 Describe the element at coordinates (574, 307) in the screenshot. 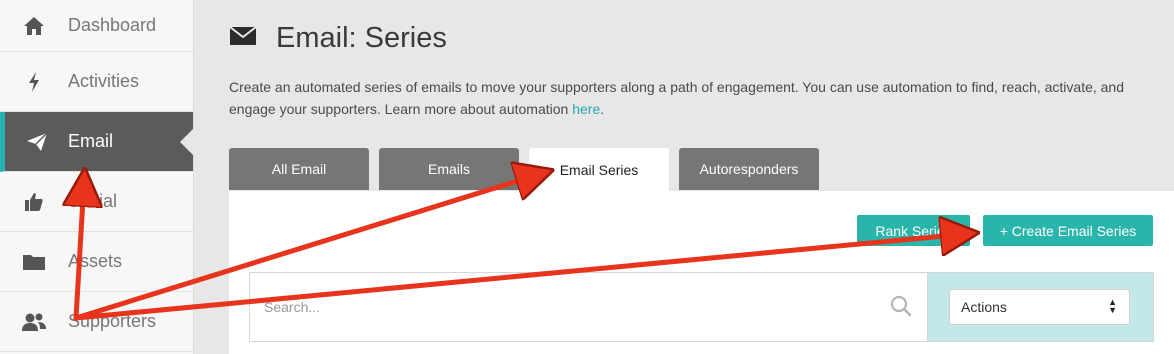

I see `search-input` at that location.